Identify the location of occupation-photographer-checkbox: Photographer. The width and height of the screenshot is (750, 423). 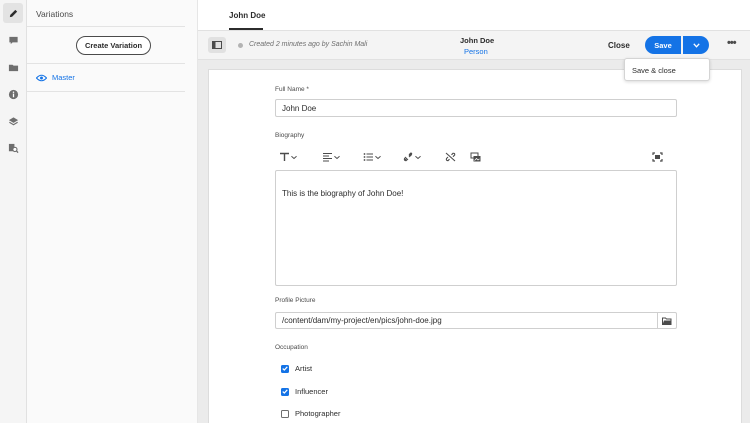
(310, 413).